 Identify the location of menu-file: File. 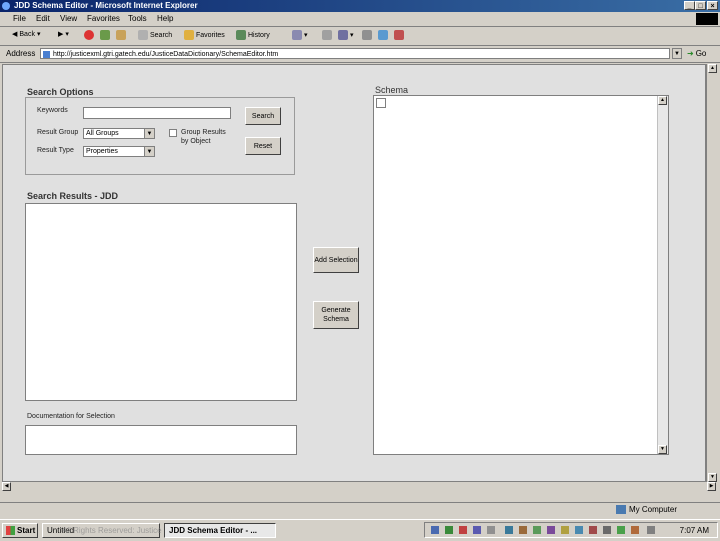
(19, 18).